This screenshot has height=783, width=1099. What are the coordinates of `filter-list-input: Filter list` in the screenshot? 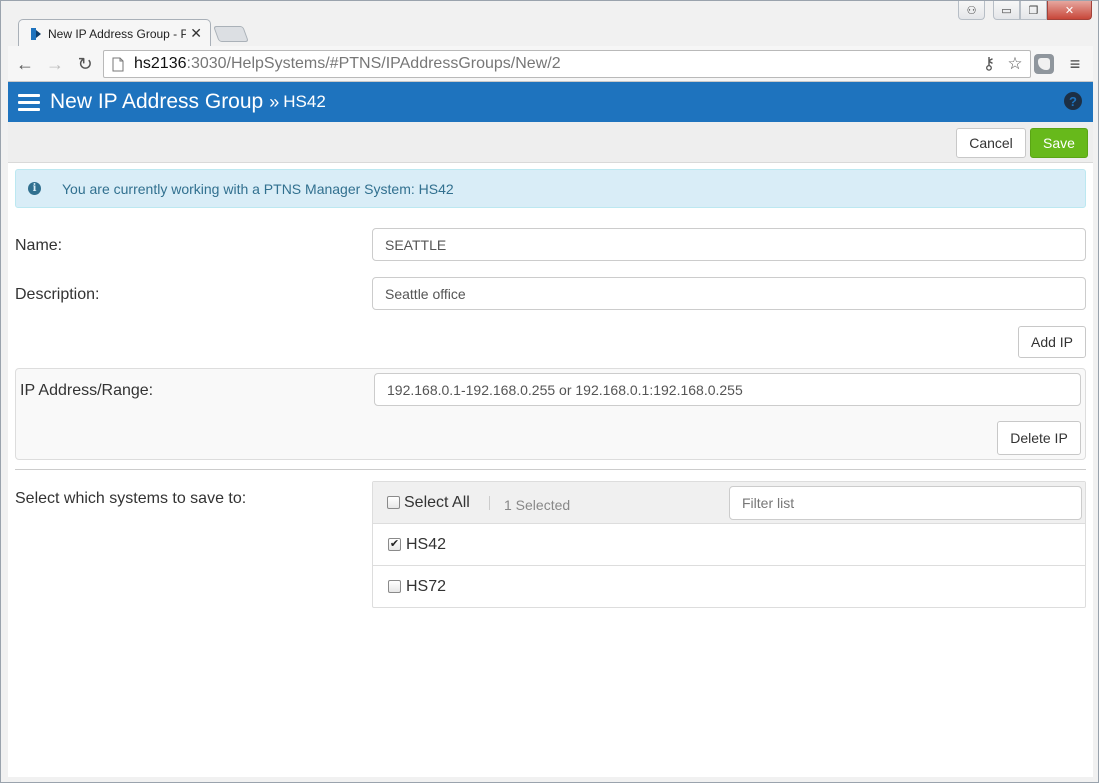 It's located at (905, 503).